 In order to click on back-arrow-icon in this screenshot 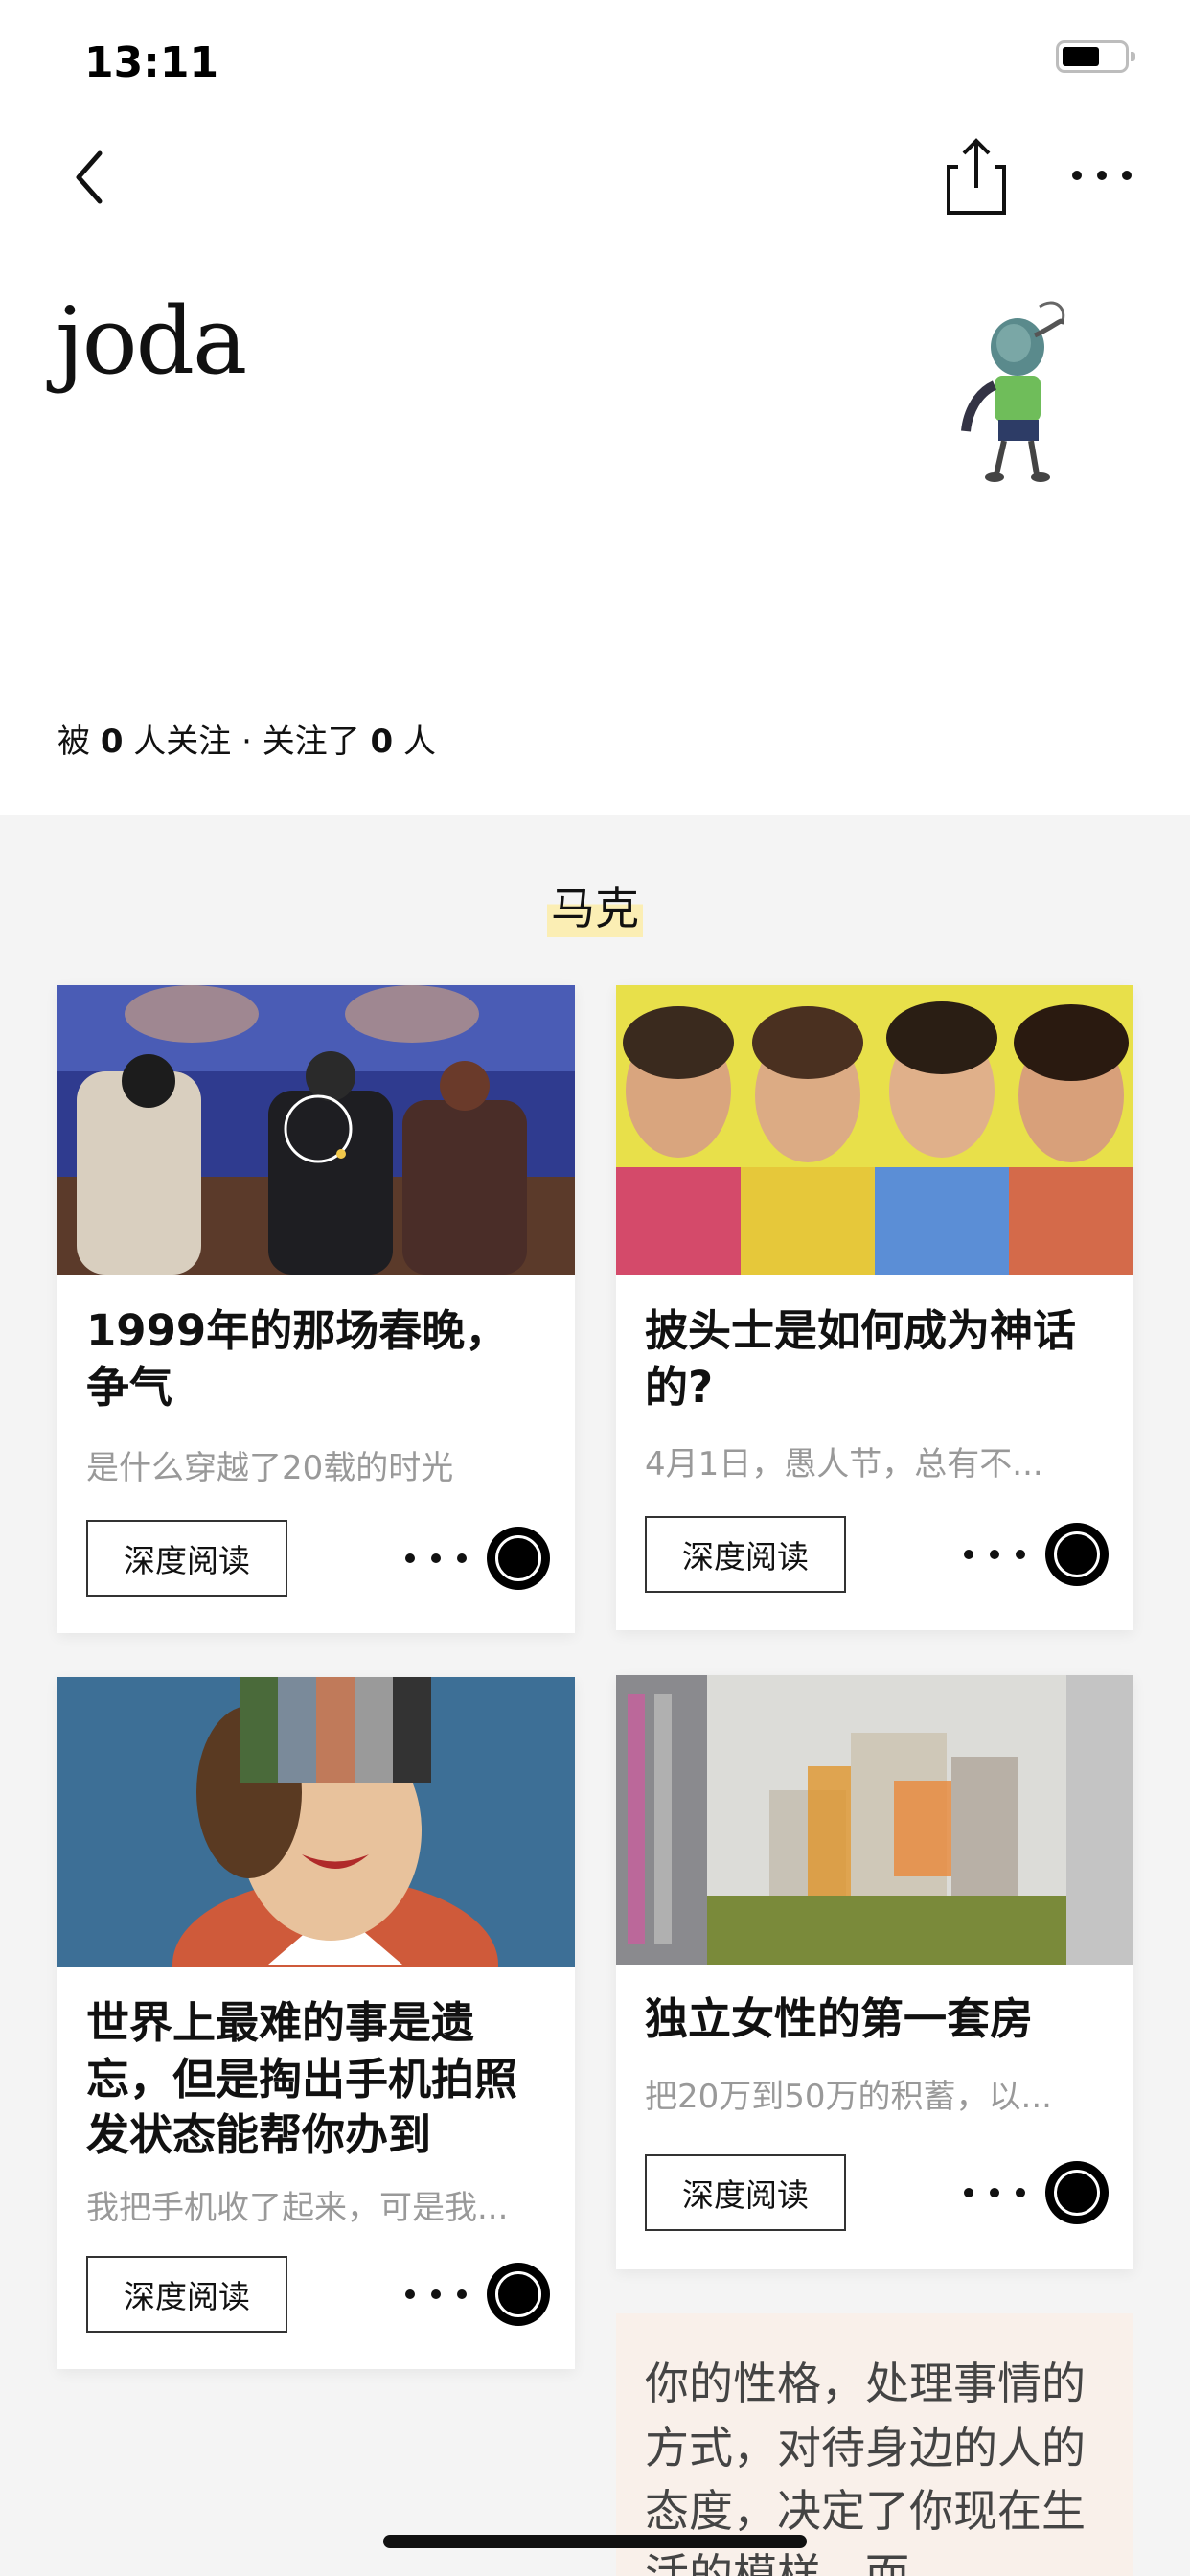, I will do `click(90, 177)`.